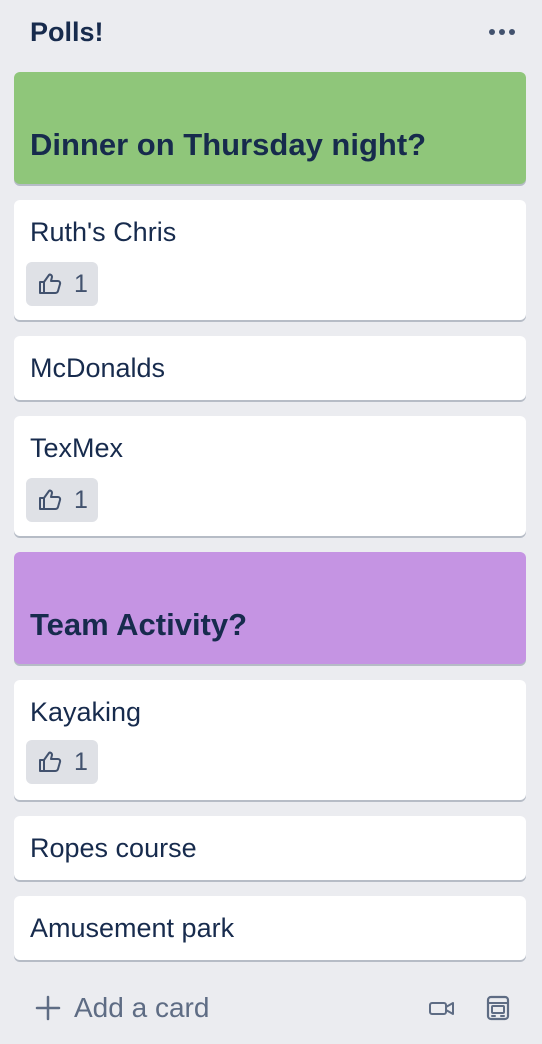 The height and width of the screenshot is (1044, 542). Describe the element at coordinates (270, 476) in the screenshot. I see `poll-option-card: TexMex 1` at that location.